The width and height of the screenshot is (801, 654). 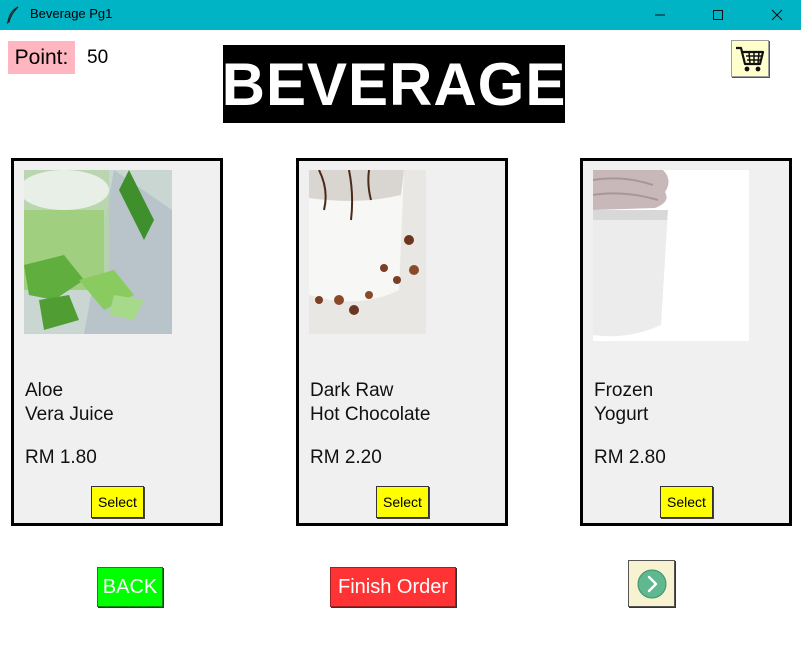 What do you see at coordinates (346, 457) in the screenshot?
I see `product-price: RM 2.20` at bounding box center [346, 457].